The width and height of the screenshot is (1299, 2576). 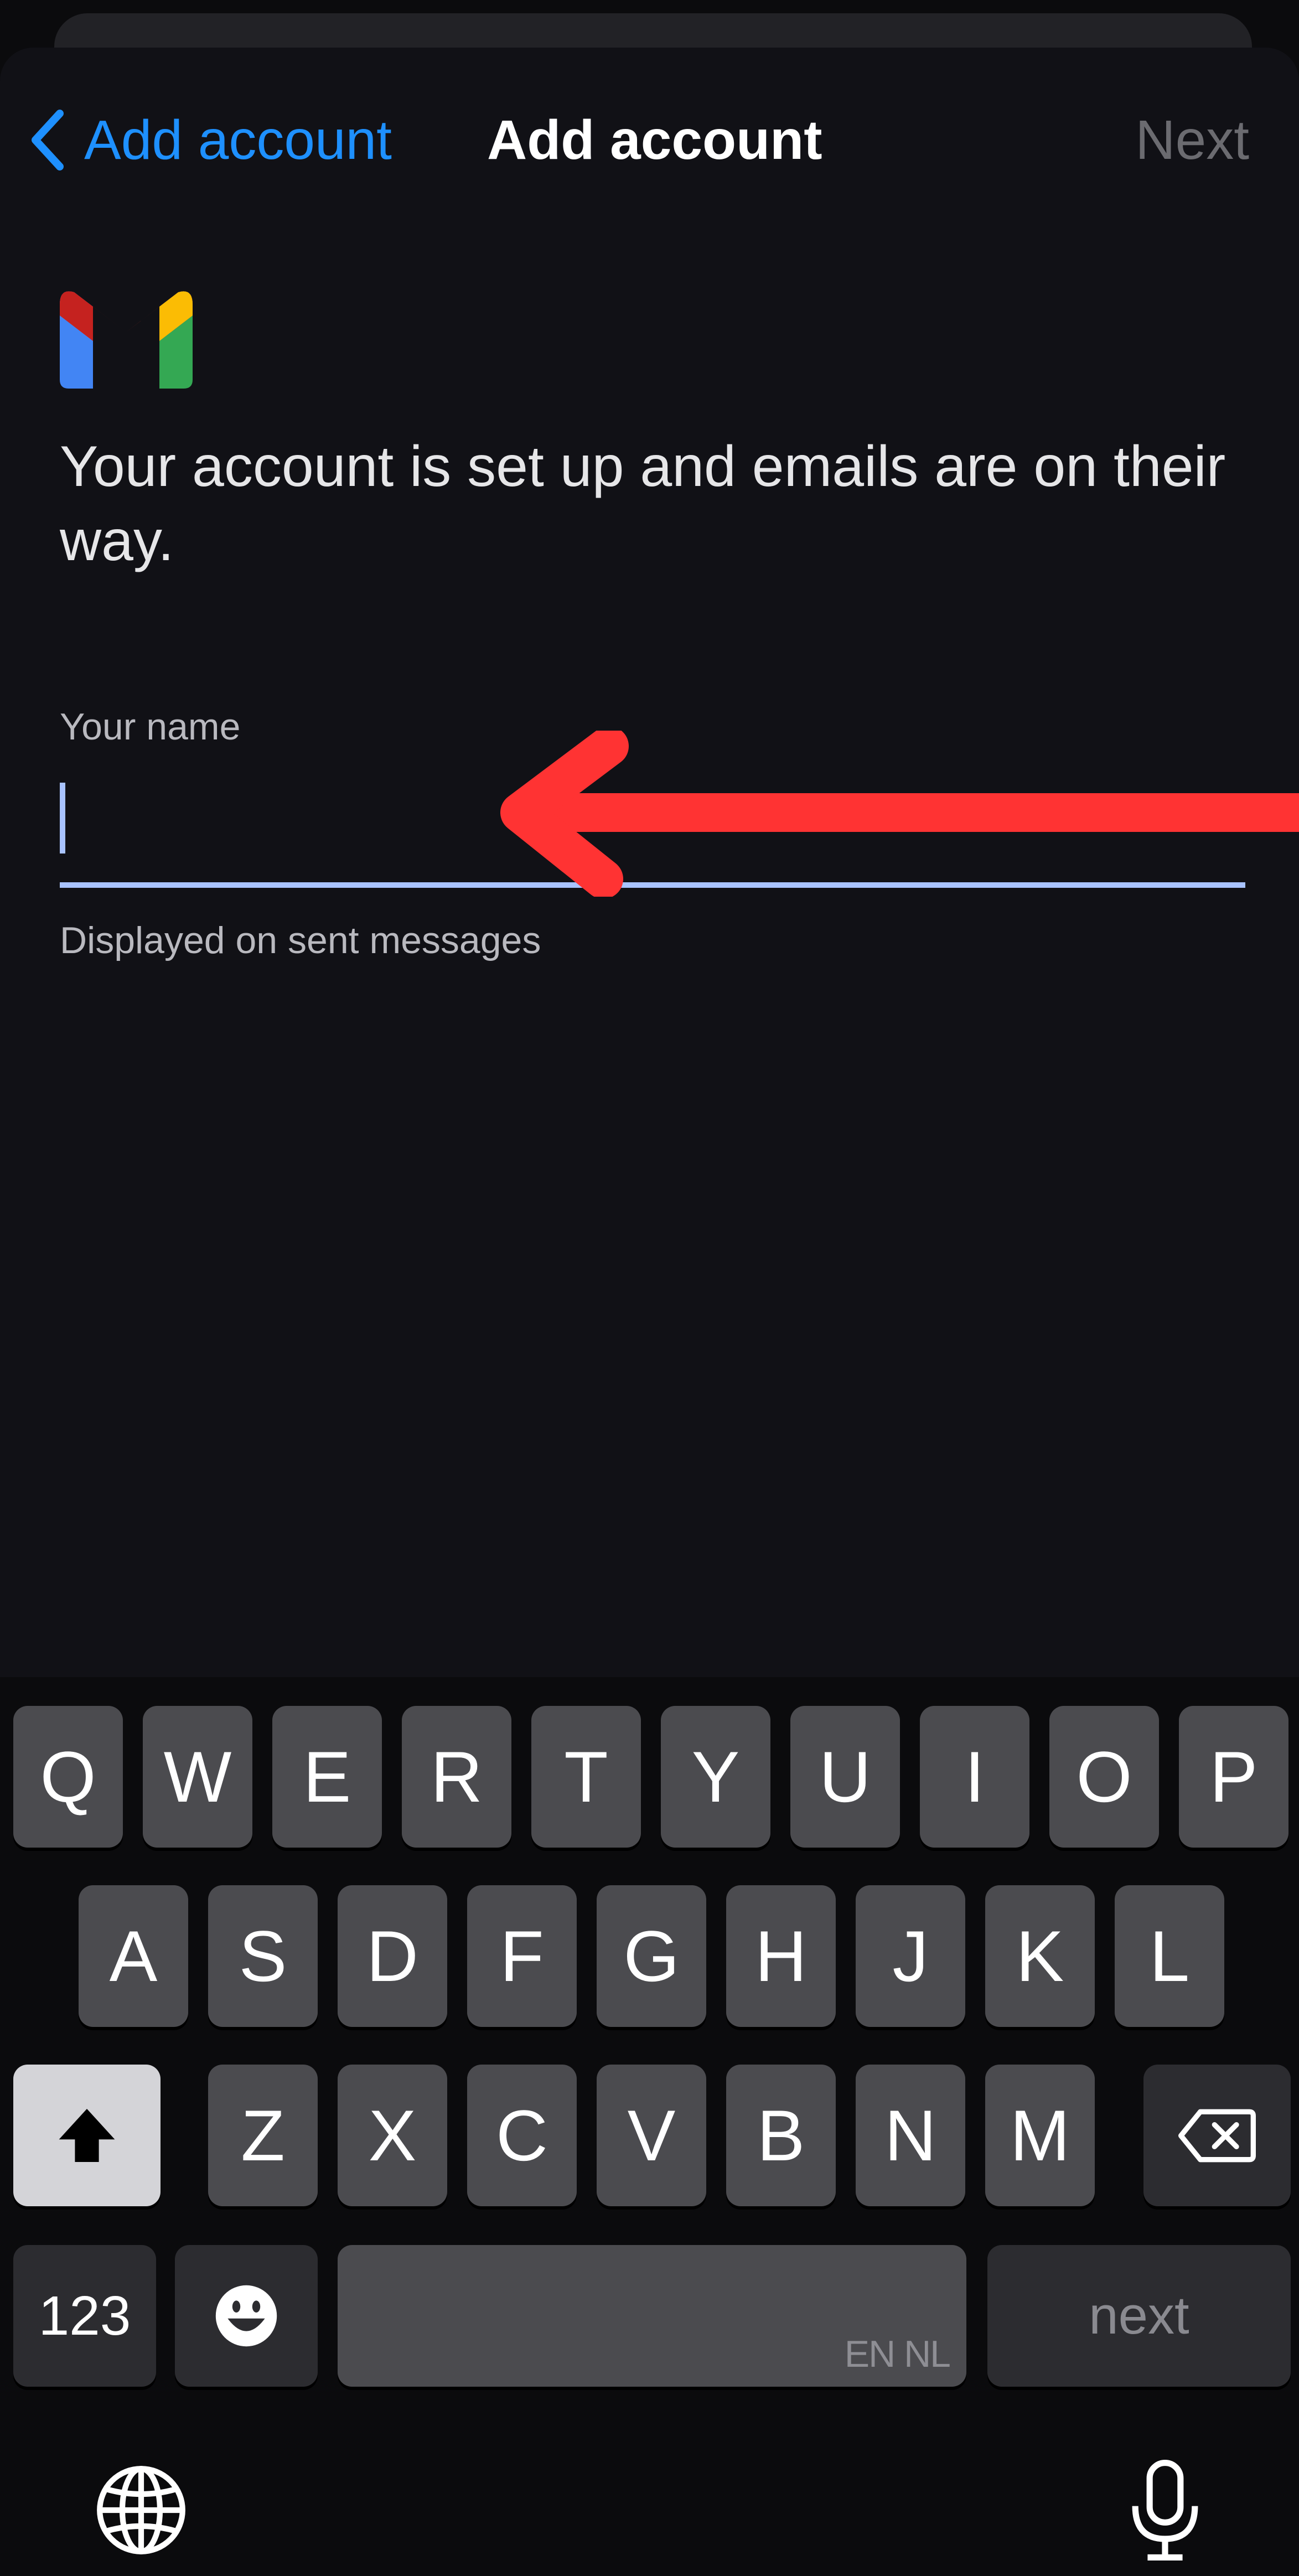 I want to click on key-b: B, so click(x=781, y=2135).